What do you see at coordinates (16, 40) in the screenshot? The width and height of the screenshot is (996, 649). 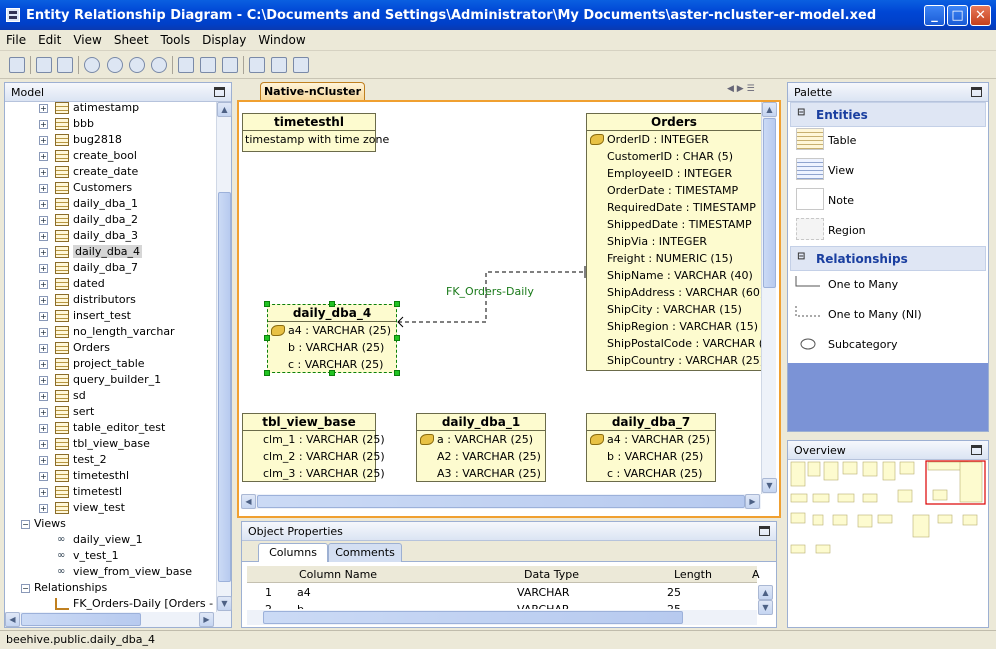 I see `menu-file: File` at bounding box center [16, 40].